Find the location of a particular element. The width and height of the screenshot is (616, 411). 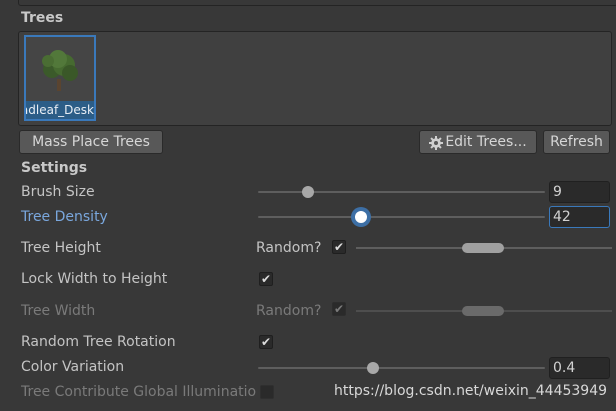

lock-width-checkbox: ✔ is located at coordinates (266, 279).